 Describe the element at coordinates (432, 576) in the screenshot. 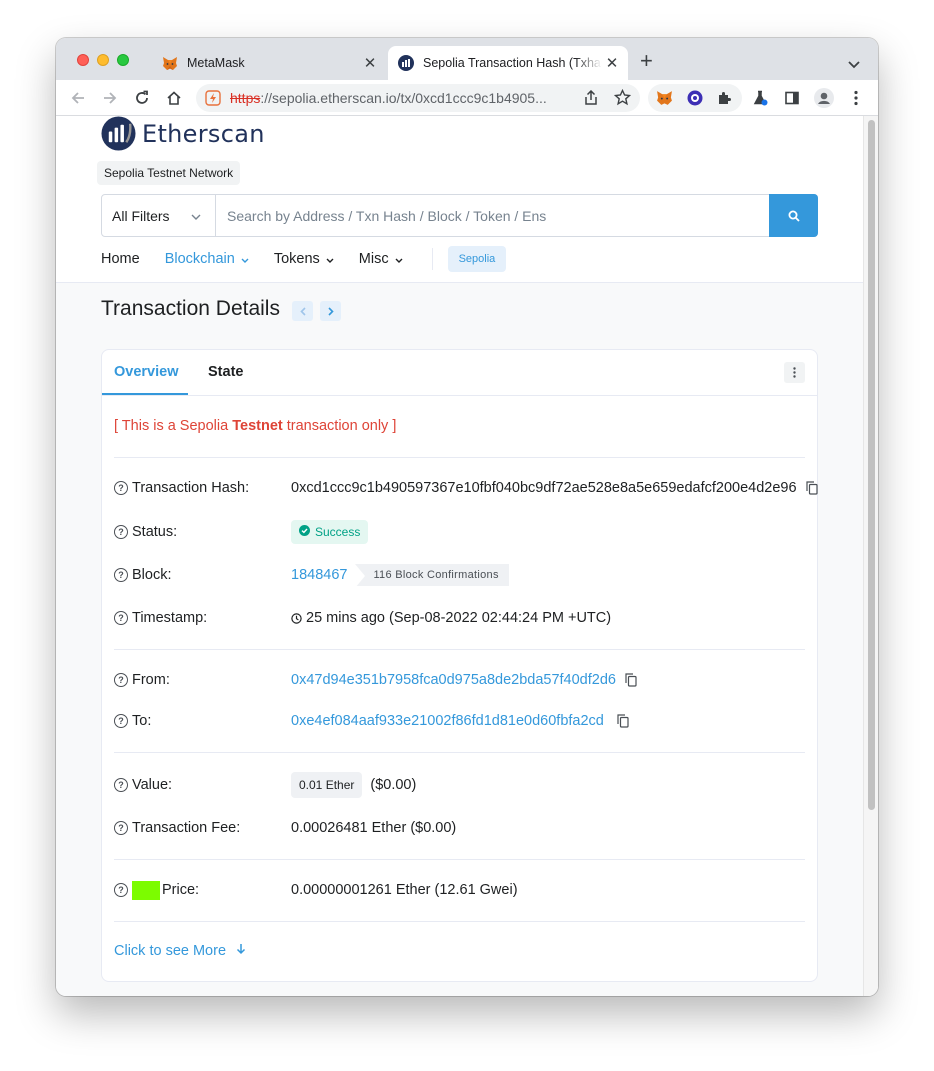

I see `confirmations-badge: 116 Block Confirmations` at that location.